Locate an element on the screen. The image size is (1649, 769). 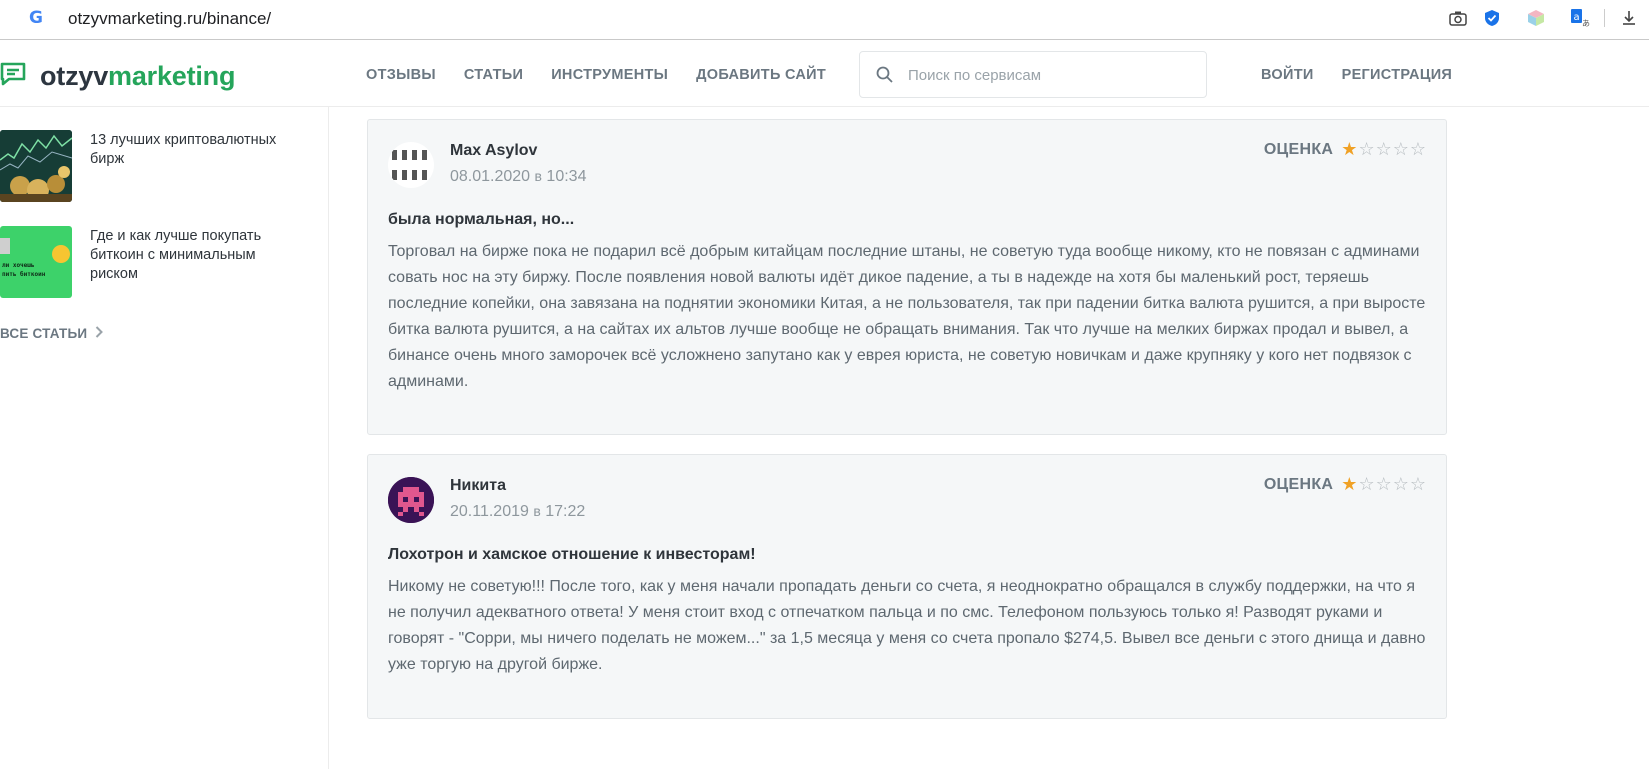
article-2-thumbnail: ли хочешь пить биткоин is located at coordinates (36, 262).